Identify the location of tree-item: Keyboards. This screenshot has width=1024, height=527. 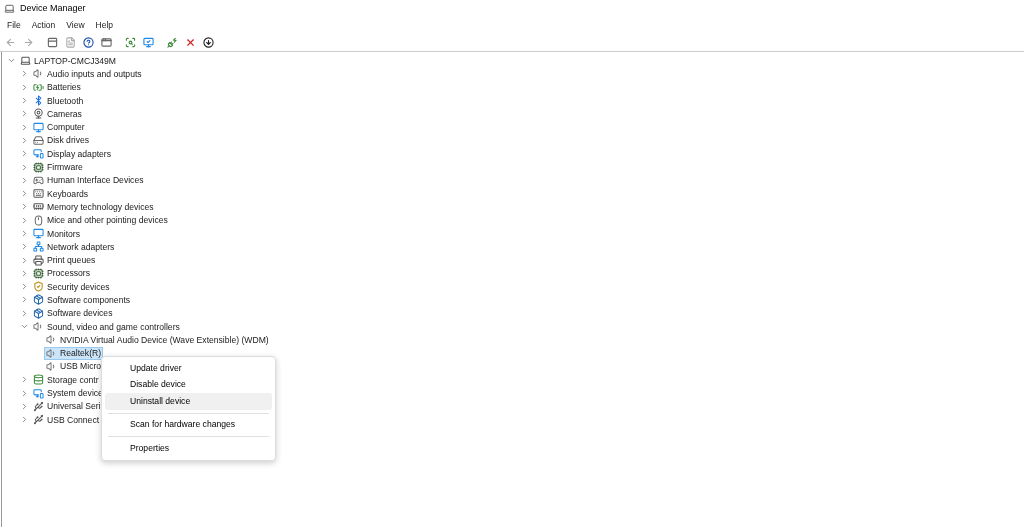
(61, 194).